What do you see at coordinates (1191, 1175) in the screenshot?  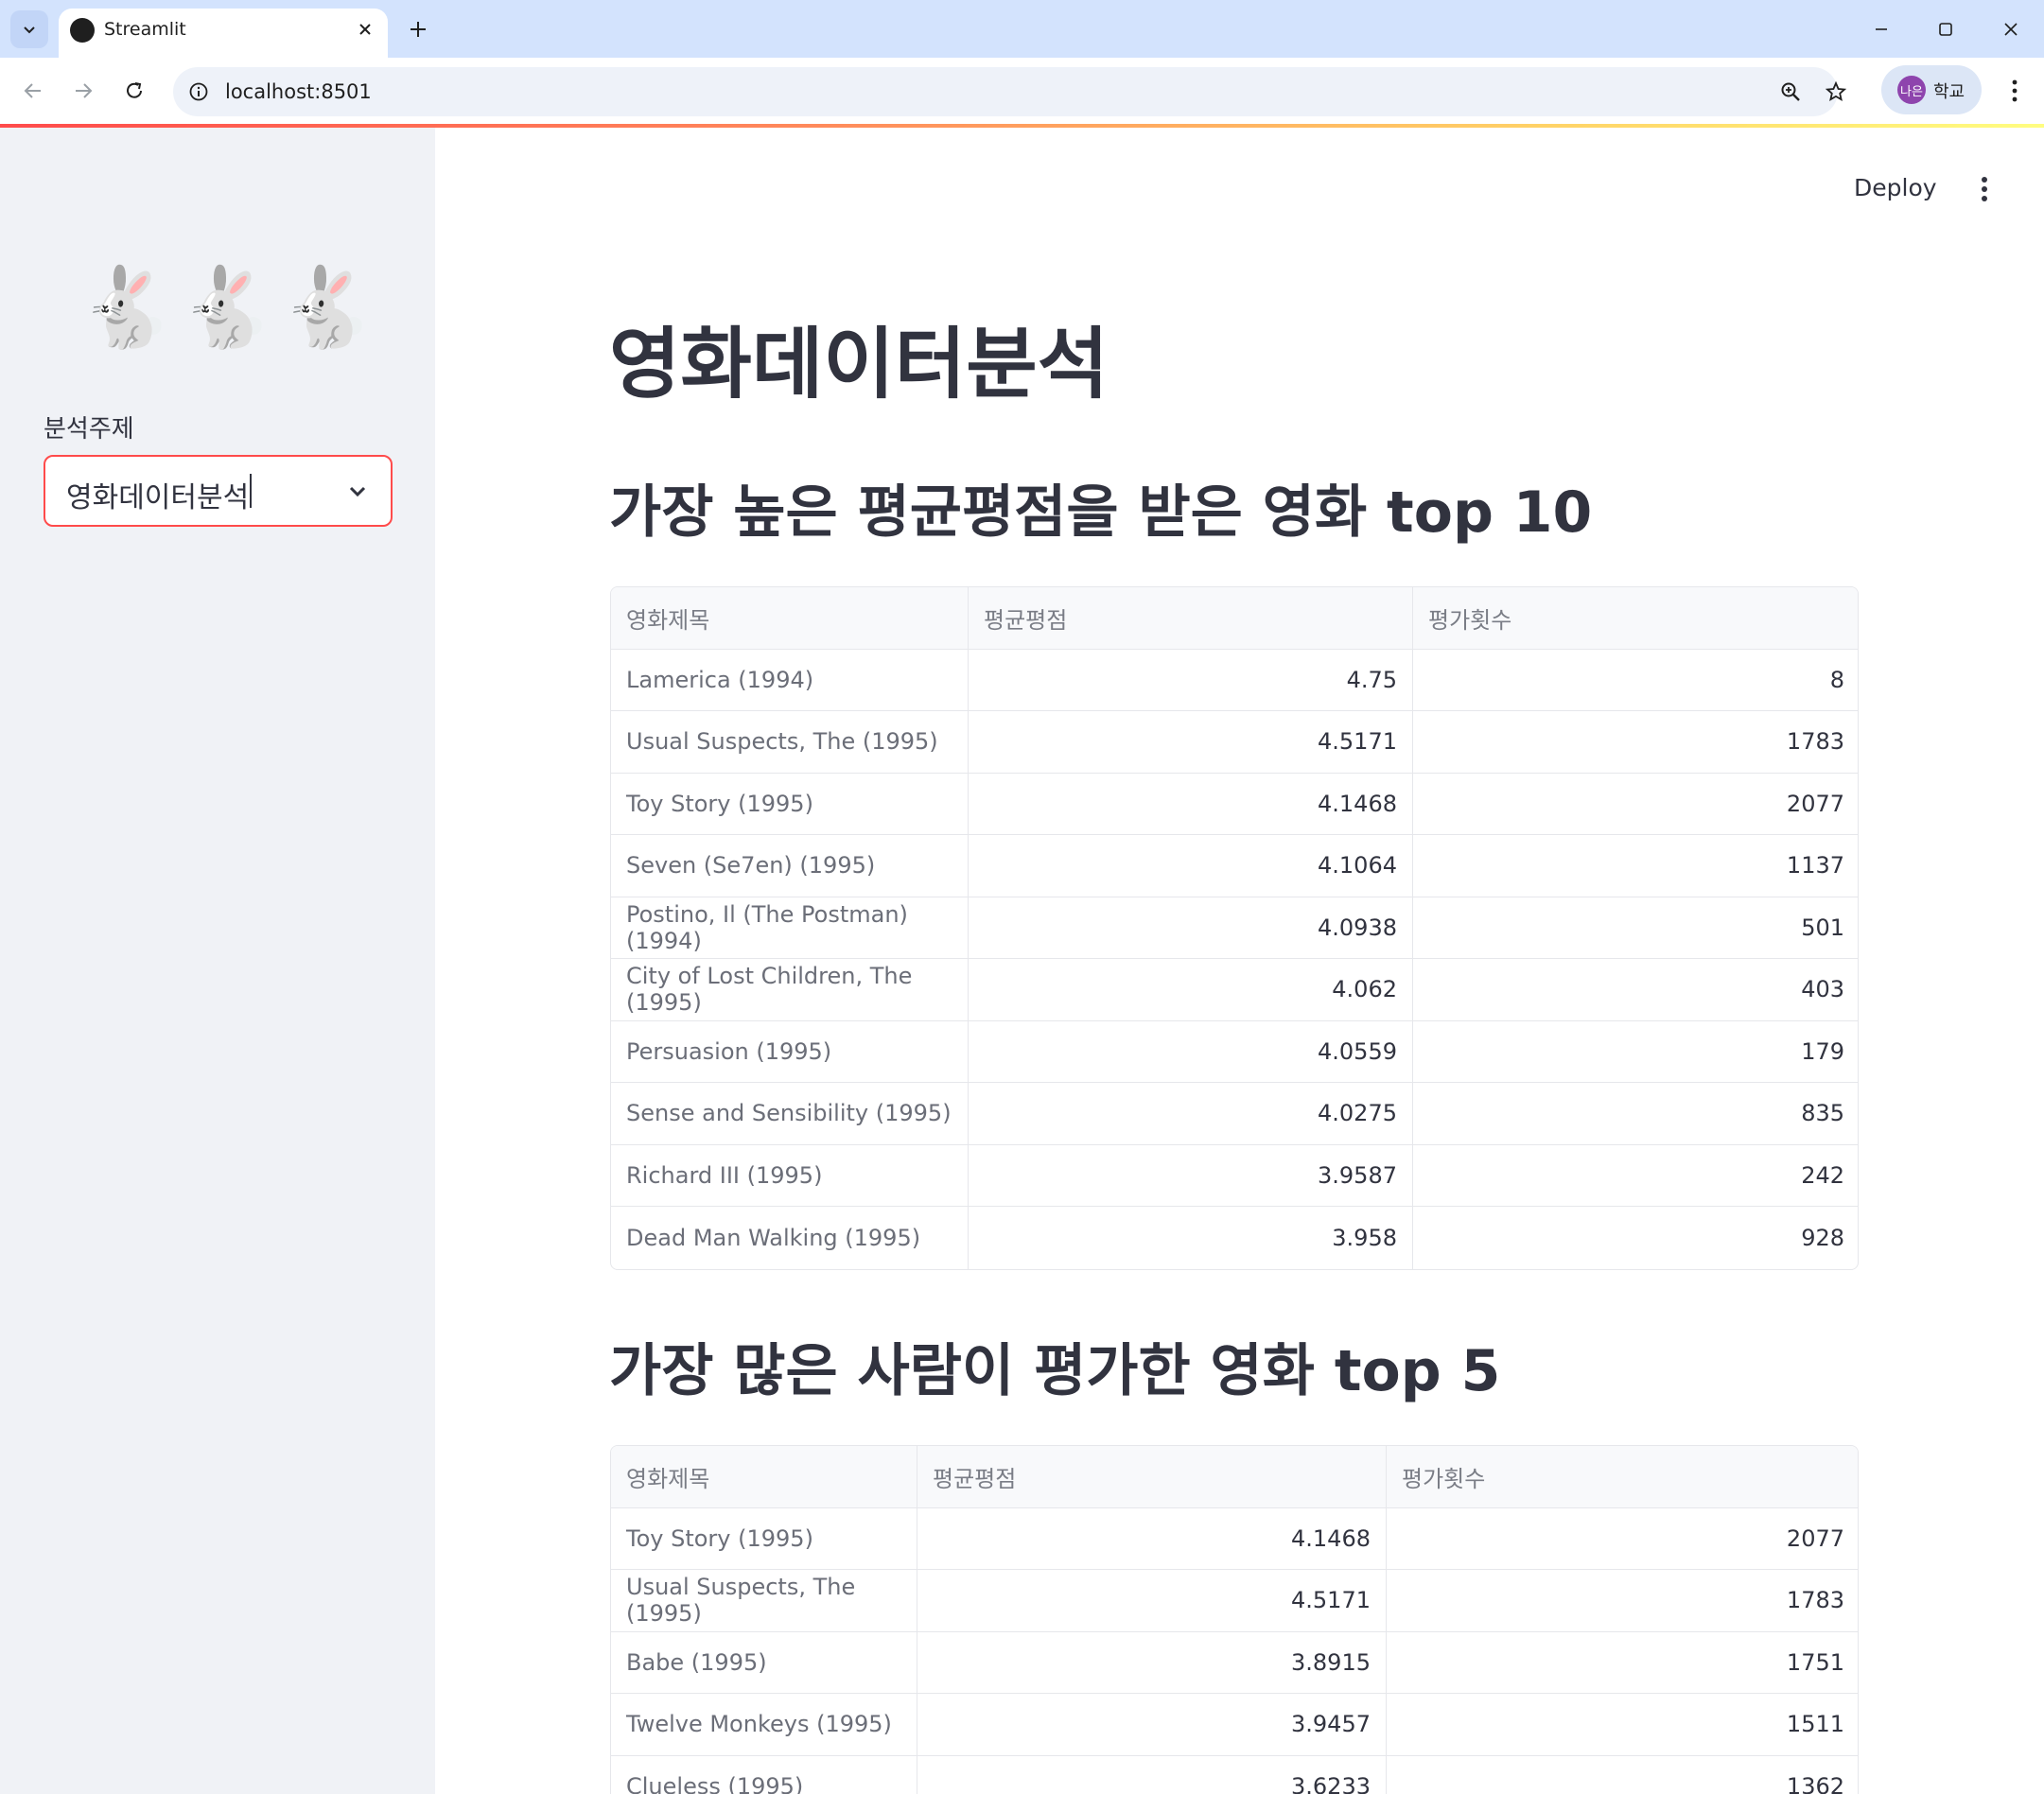 I see `cell-average-rating: 3.9587` at bounding box center [1191, 1175].